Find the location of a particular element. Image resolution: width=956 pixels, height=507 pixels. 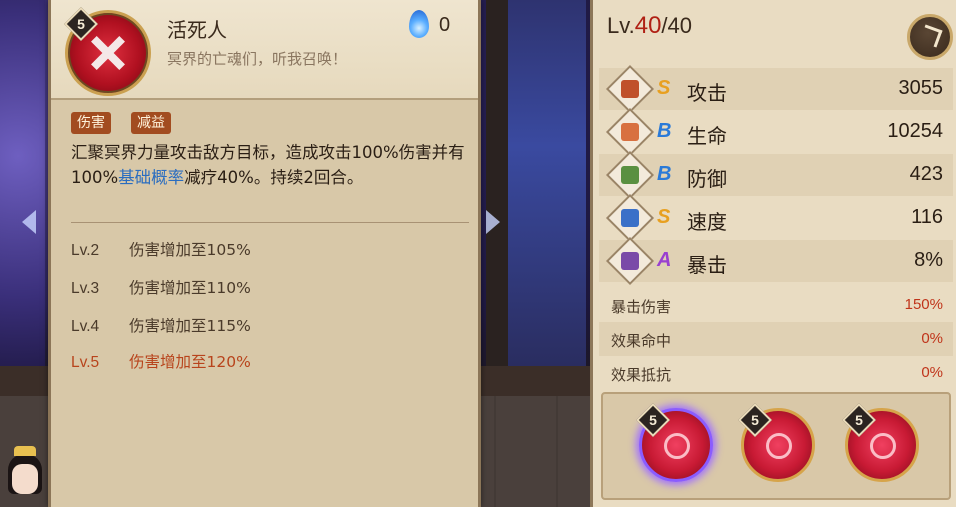

skill-header: 5 活死人 冥界的亡魂们，听我召唤！ 0 is located at coordinates (264, 50).